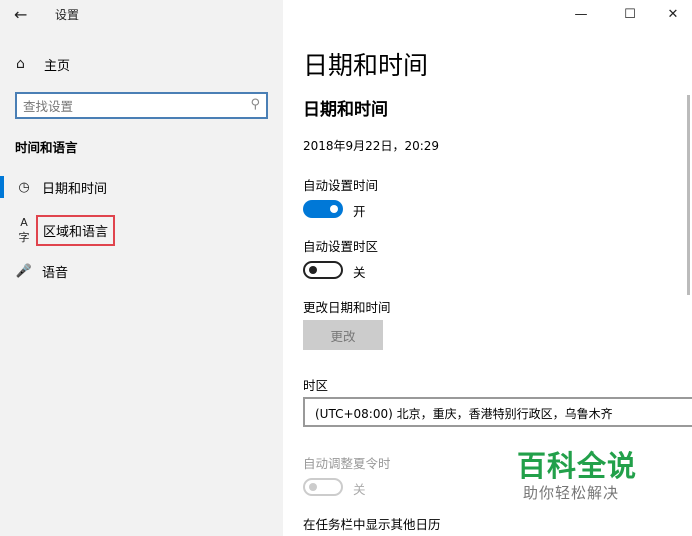 Image resolution: width=692 pixels, height=536 pixels. What do you see at coordinates (341, 185) in the screenshot?
I see `auto-time-label: 自动设置时间` at bounding box center [341, 185].